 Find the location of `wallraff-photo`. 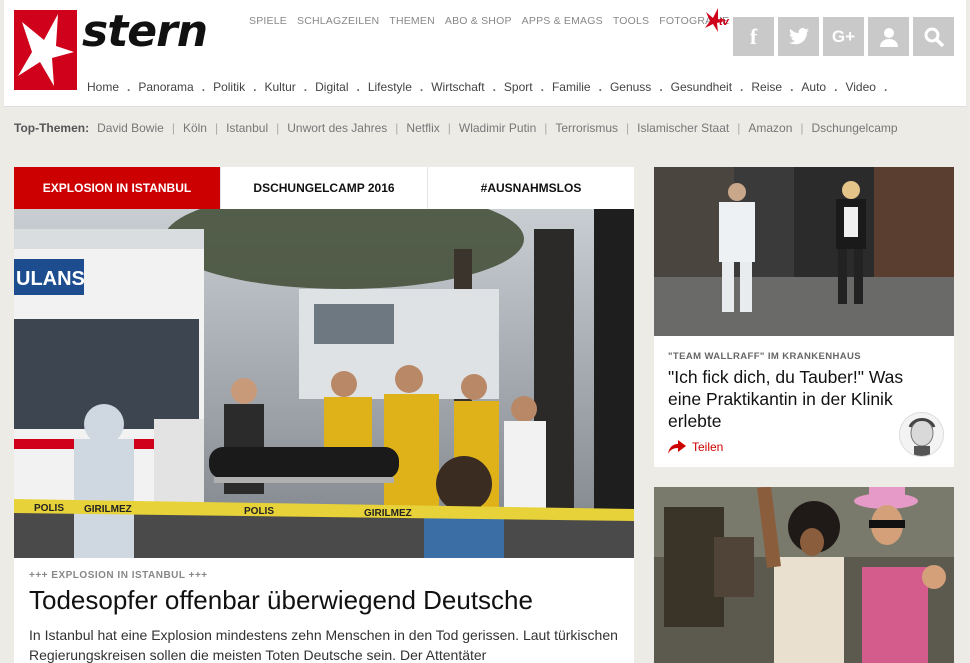

wallraff-photo is located at coordinates (804, 251).